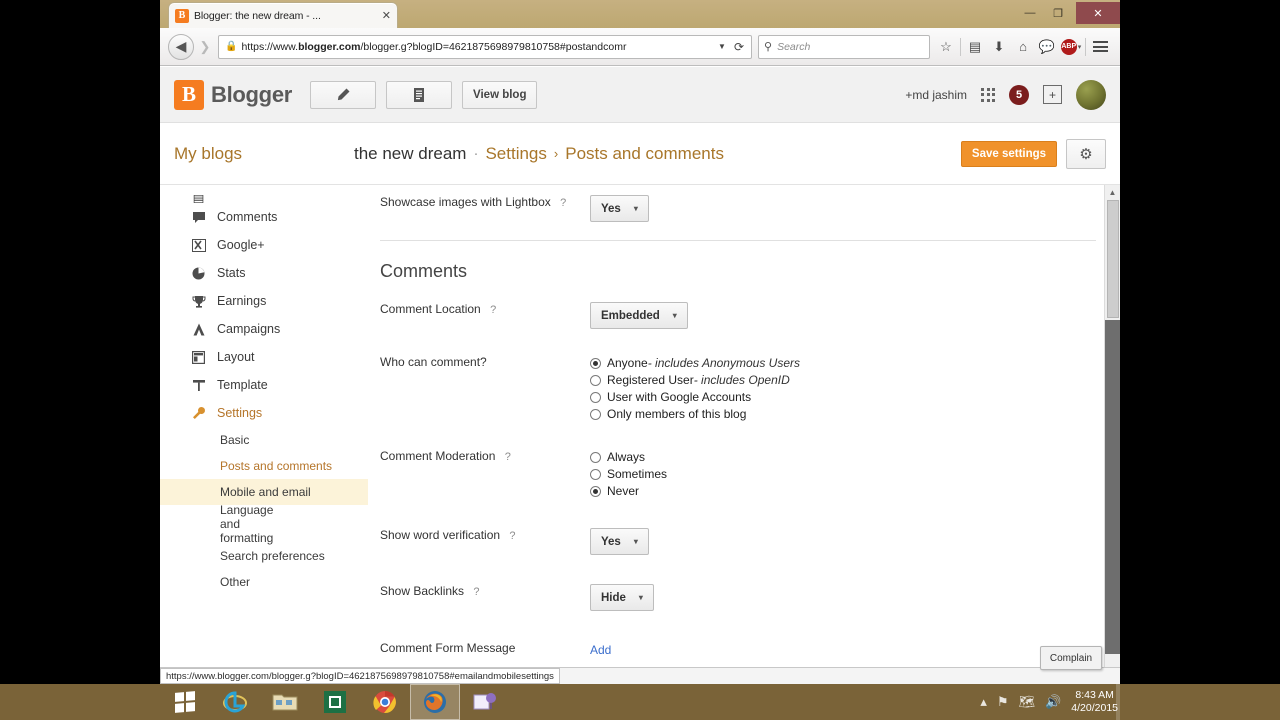 The width and height of the screenshot is (1280, 720). What do you see at coordinates (264, 357) in the screenshot?
I see `sidebar-item-layout: Layout` at bounding box center [264, 357].